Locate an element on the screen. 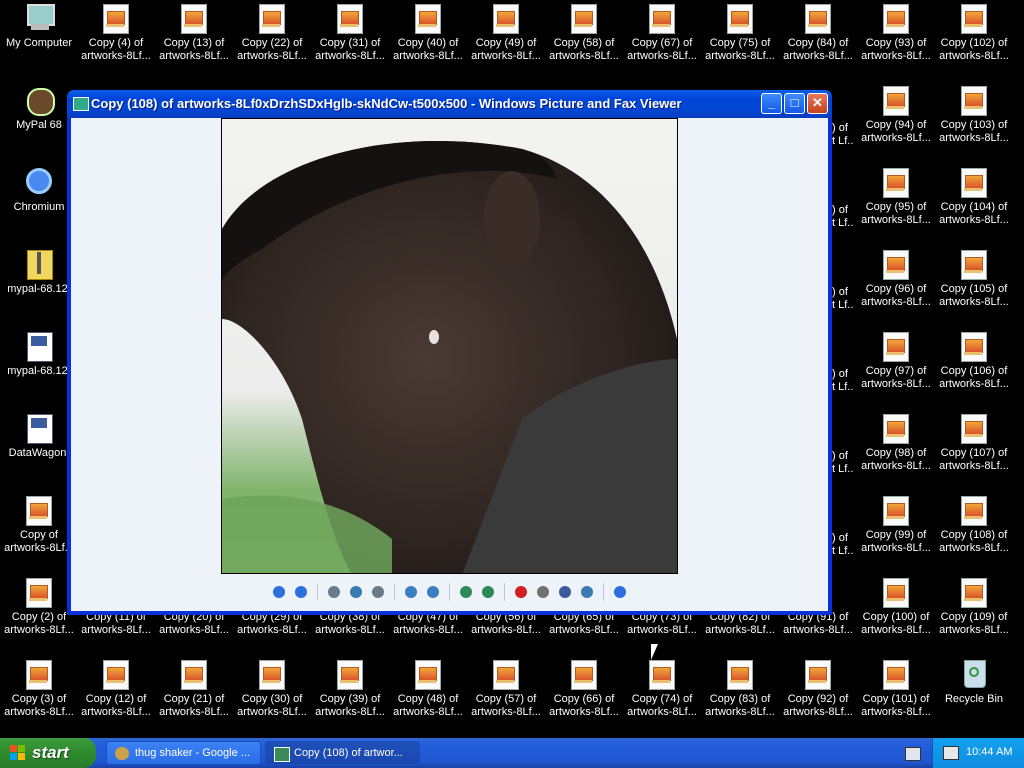 The width and height of the screenshot is (1024, 768). toolbar-separator is located at coordinates (317, 592).